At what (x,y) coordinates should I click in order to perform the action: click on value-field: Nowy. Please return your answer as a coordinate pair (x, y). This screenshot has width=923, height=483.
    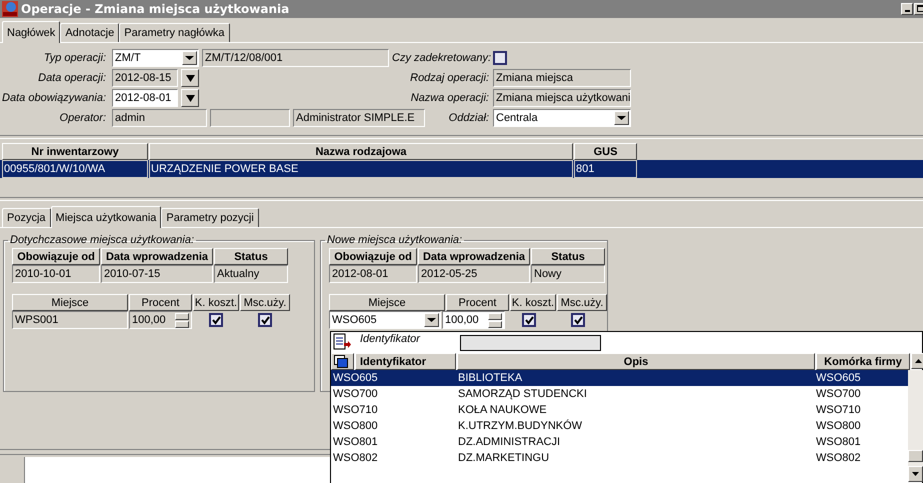
    Looking at the image, I should click on (568, 274).